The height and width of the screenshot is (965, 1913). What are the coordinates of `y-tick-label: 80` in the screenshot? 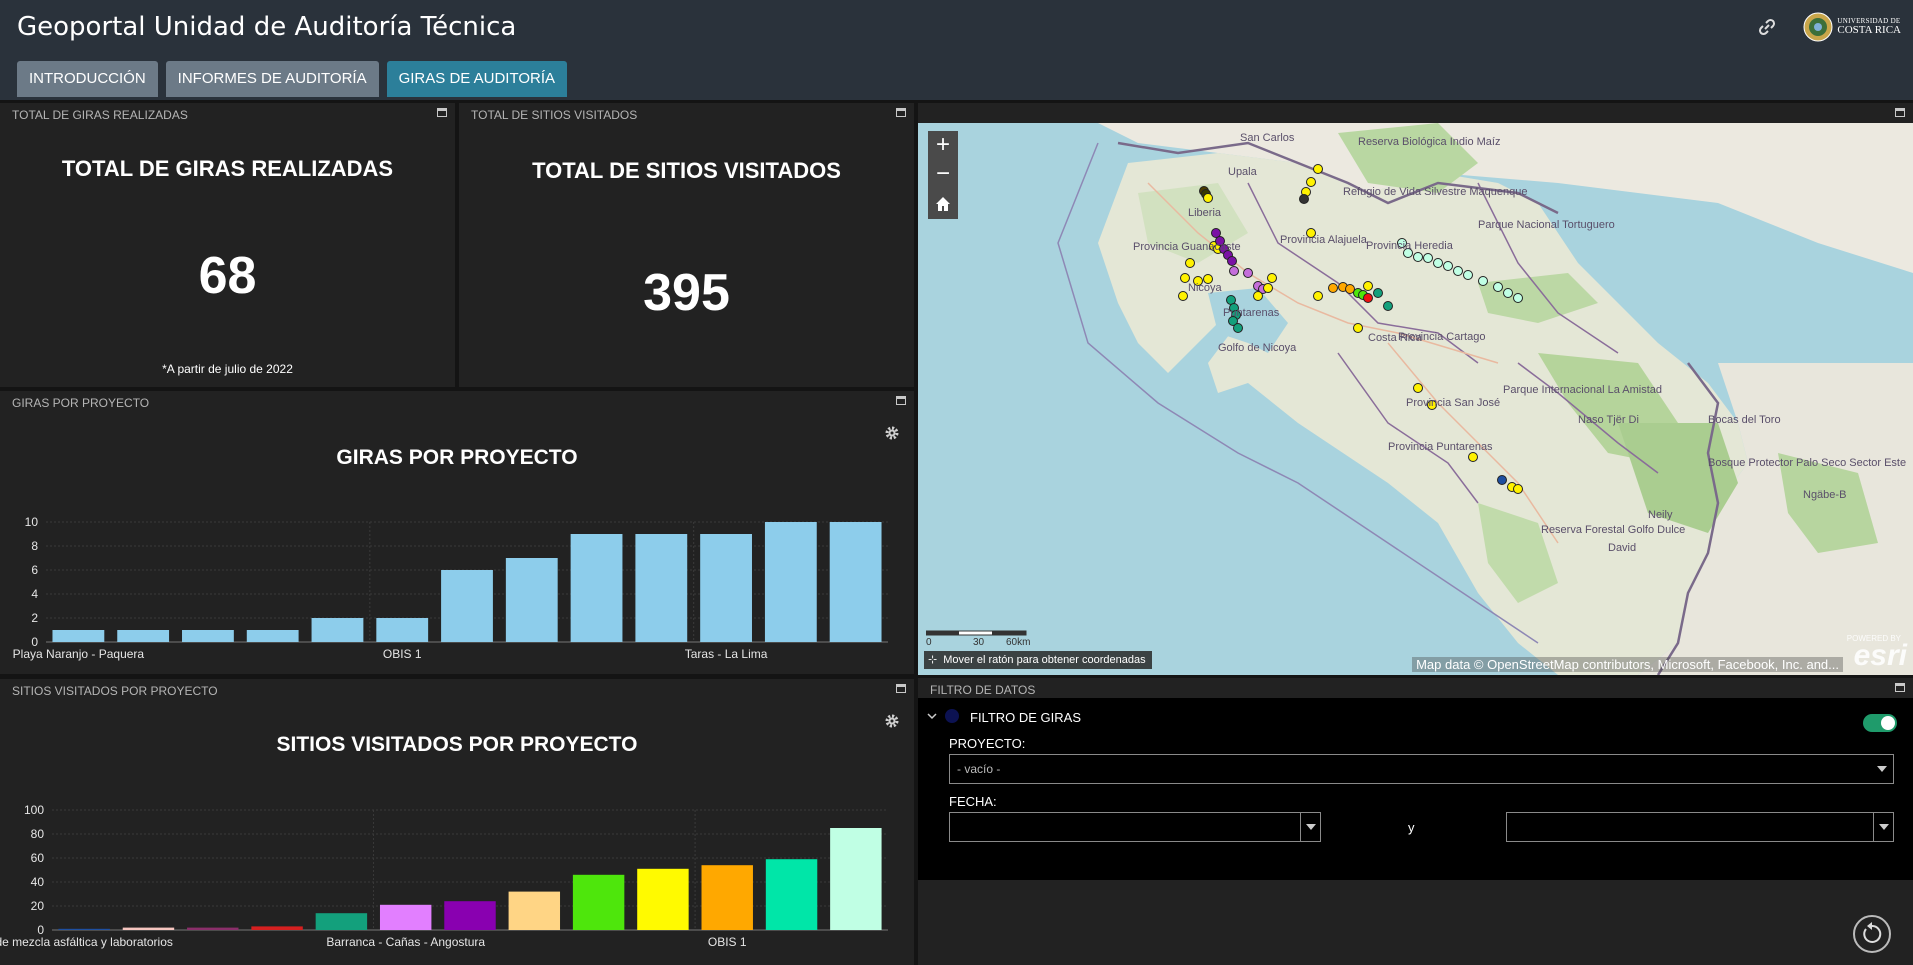 It's located at (38, 834).